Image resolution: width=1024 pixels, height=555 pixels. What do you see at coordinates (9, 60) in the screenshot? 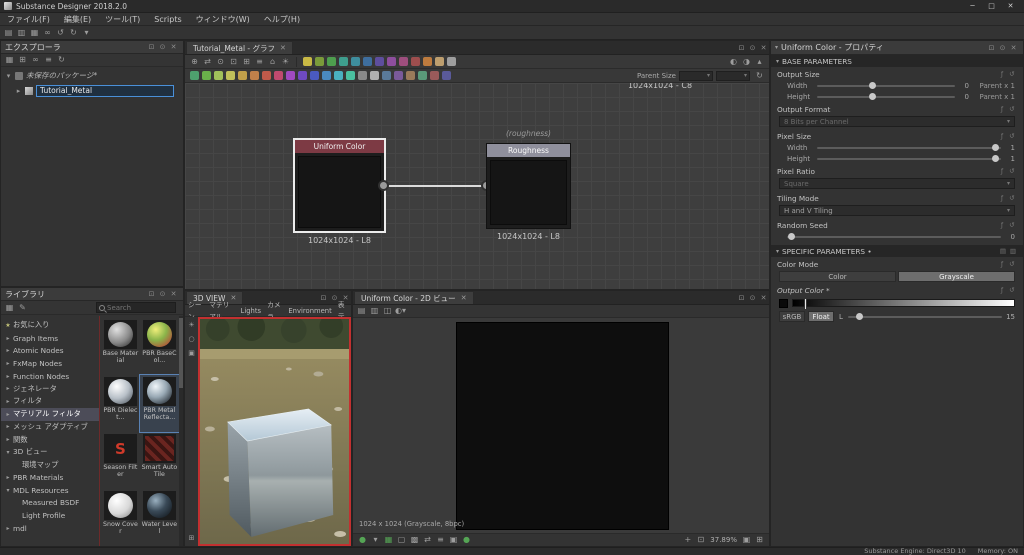
I see `save-all-icon: ▦` at bounding box center [9, 60].